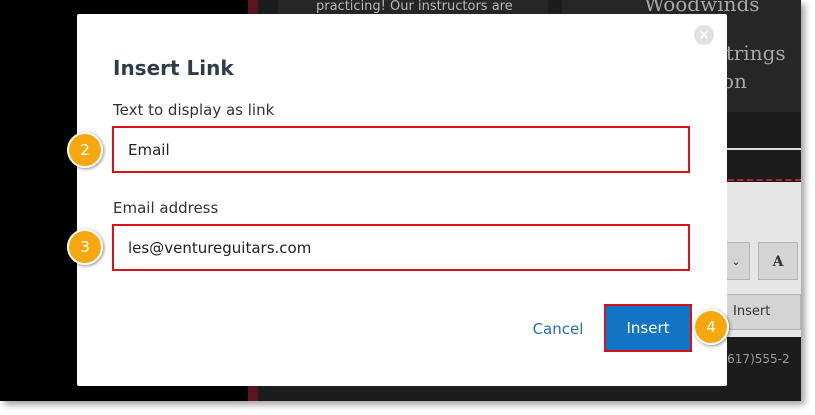 Image resolution: width=815 pixels, height=415 pixels. Describe the element at coordinates (648, 328) in the screenshot. I see `insert-button: Insert` at that location.